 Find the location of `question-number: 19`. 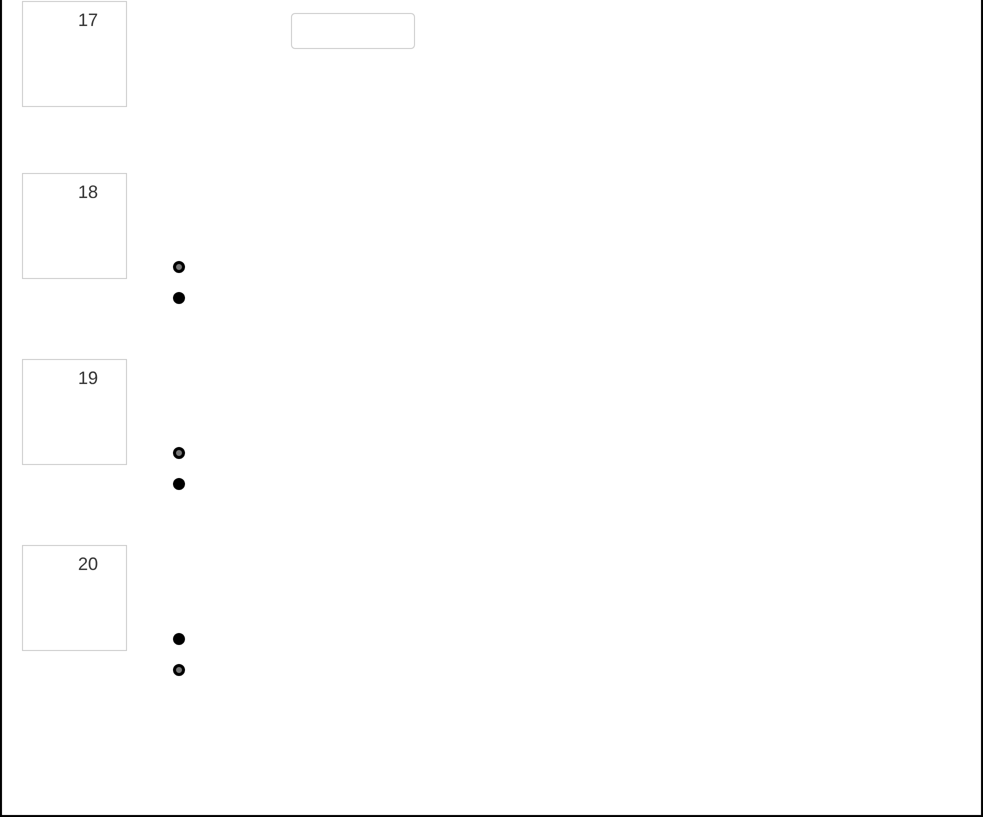

question-number: 19 is located at coordinates (74, 412).